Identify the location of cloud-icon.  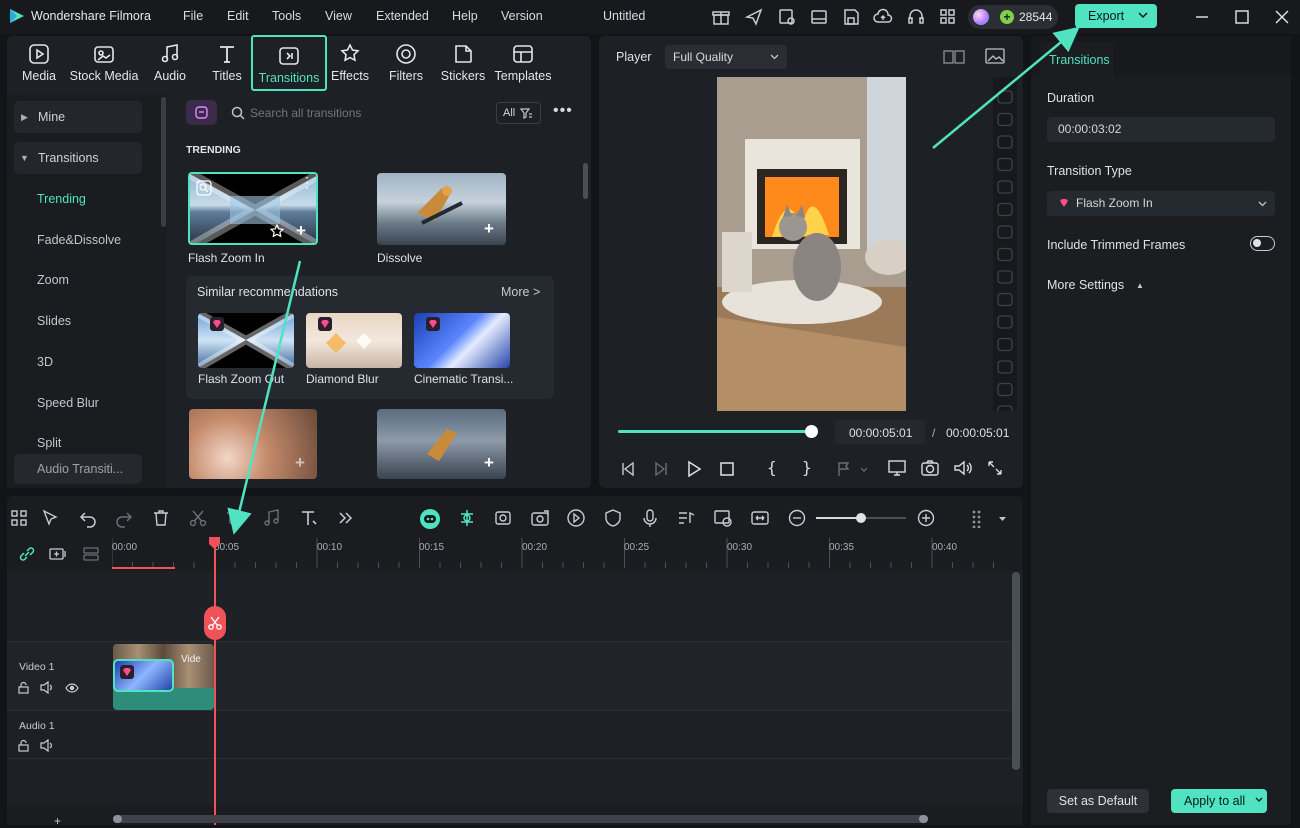
(883, 17).